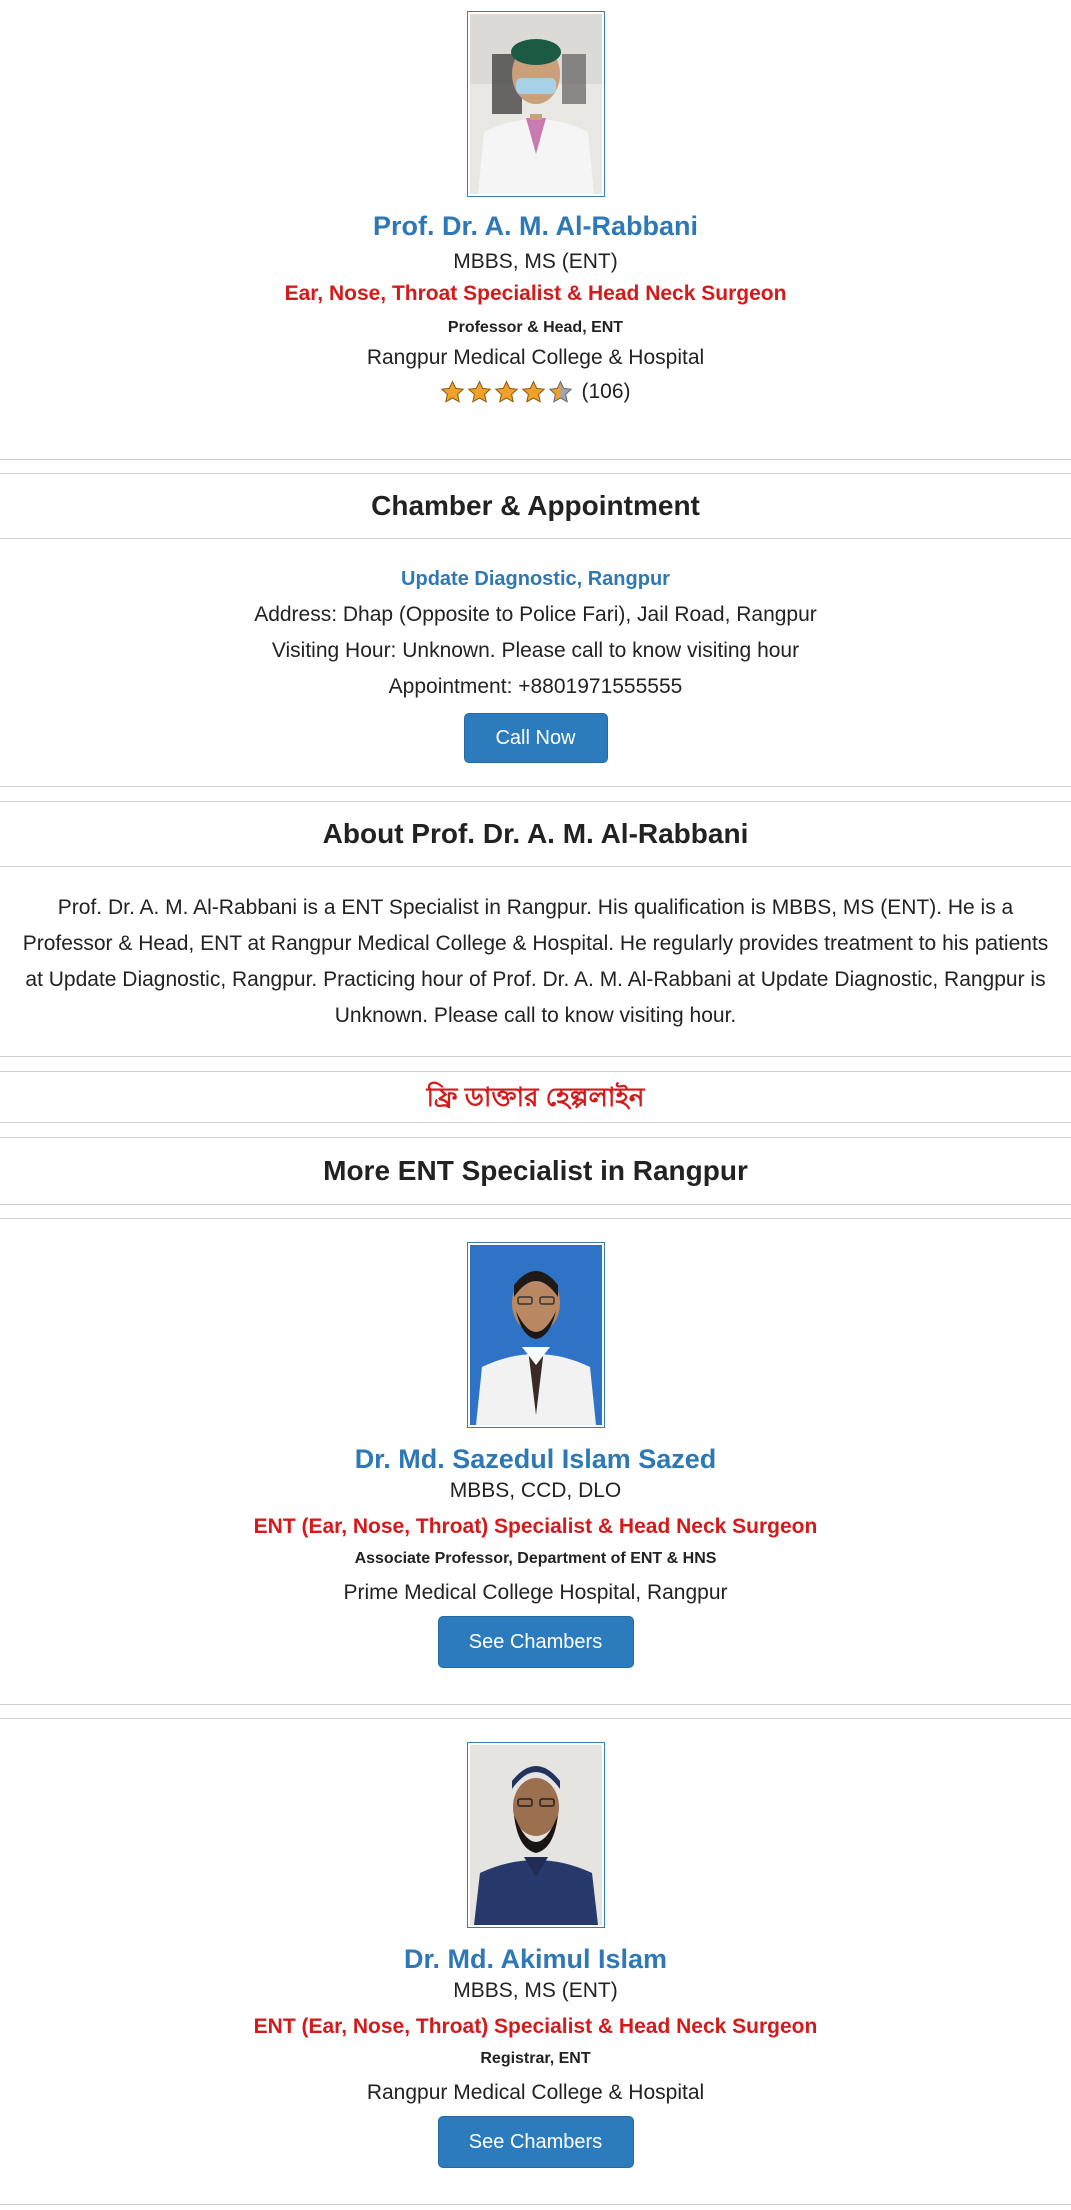 The image size is (1071, 2210). Describe the element at coordinates (535, 1990) in the screenshot. I see `doctor-card-degree: MBBS, MS (ENT)` at that location.